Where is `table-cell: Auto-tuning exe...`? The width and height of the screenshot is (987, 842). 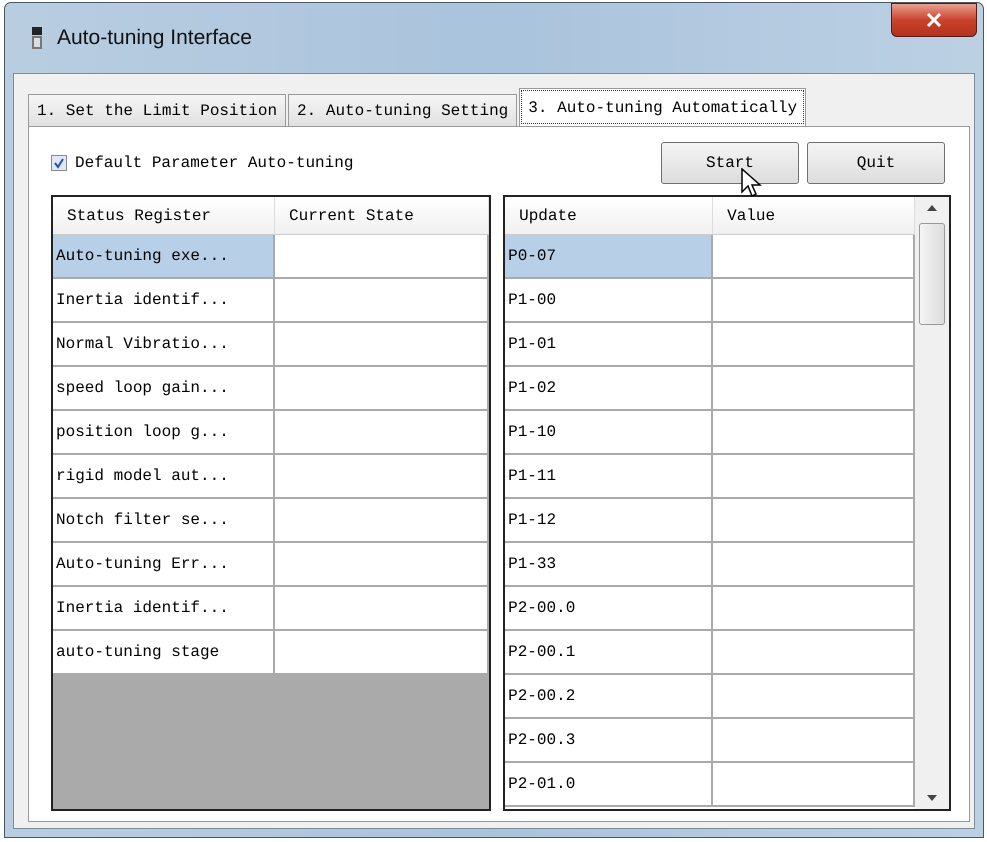 table-cell: Auto-tuning exe... is located at coordinates (164, 257).